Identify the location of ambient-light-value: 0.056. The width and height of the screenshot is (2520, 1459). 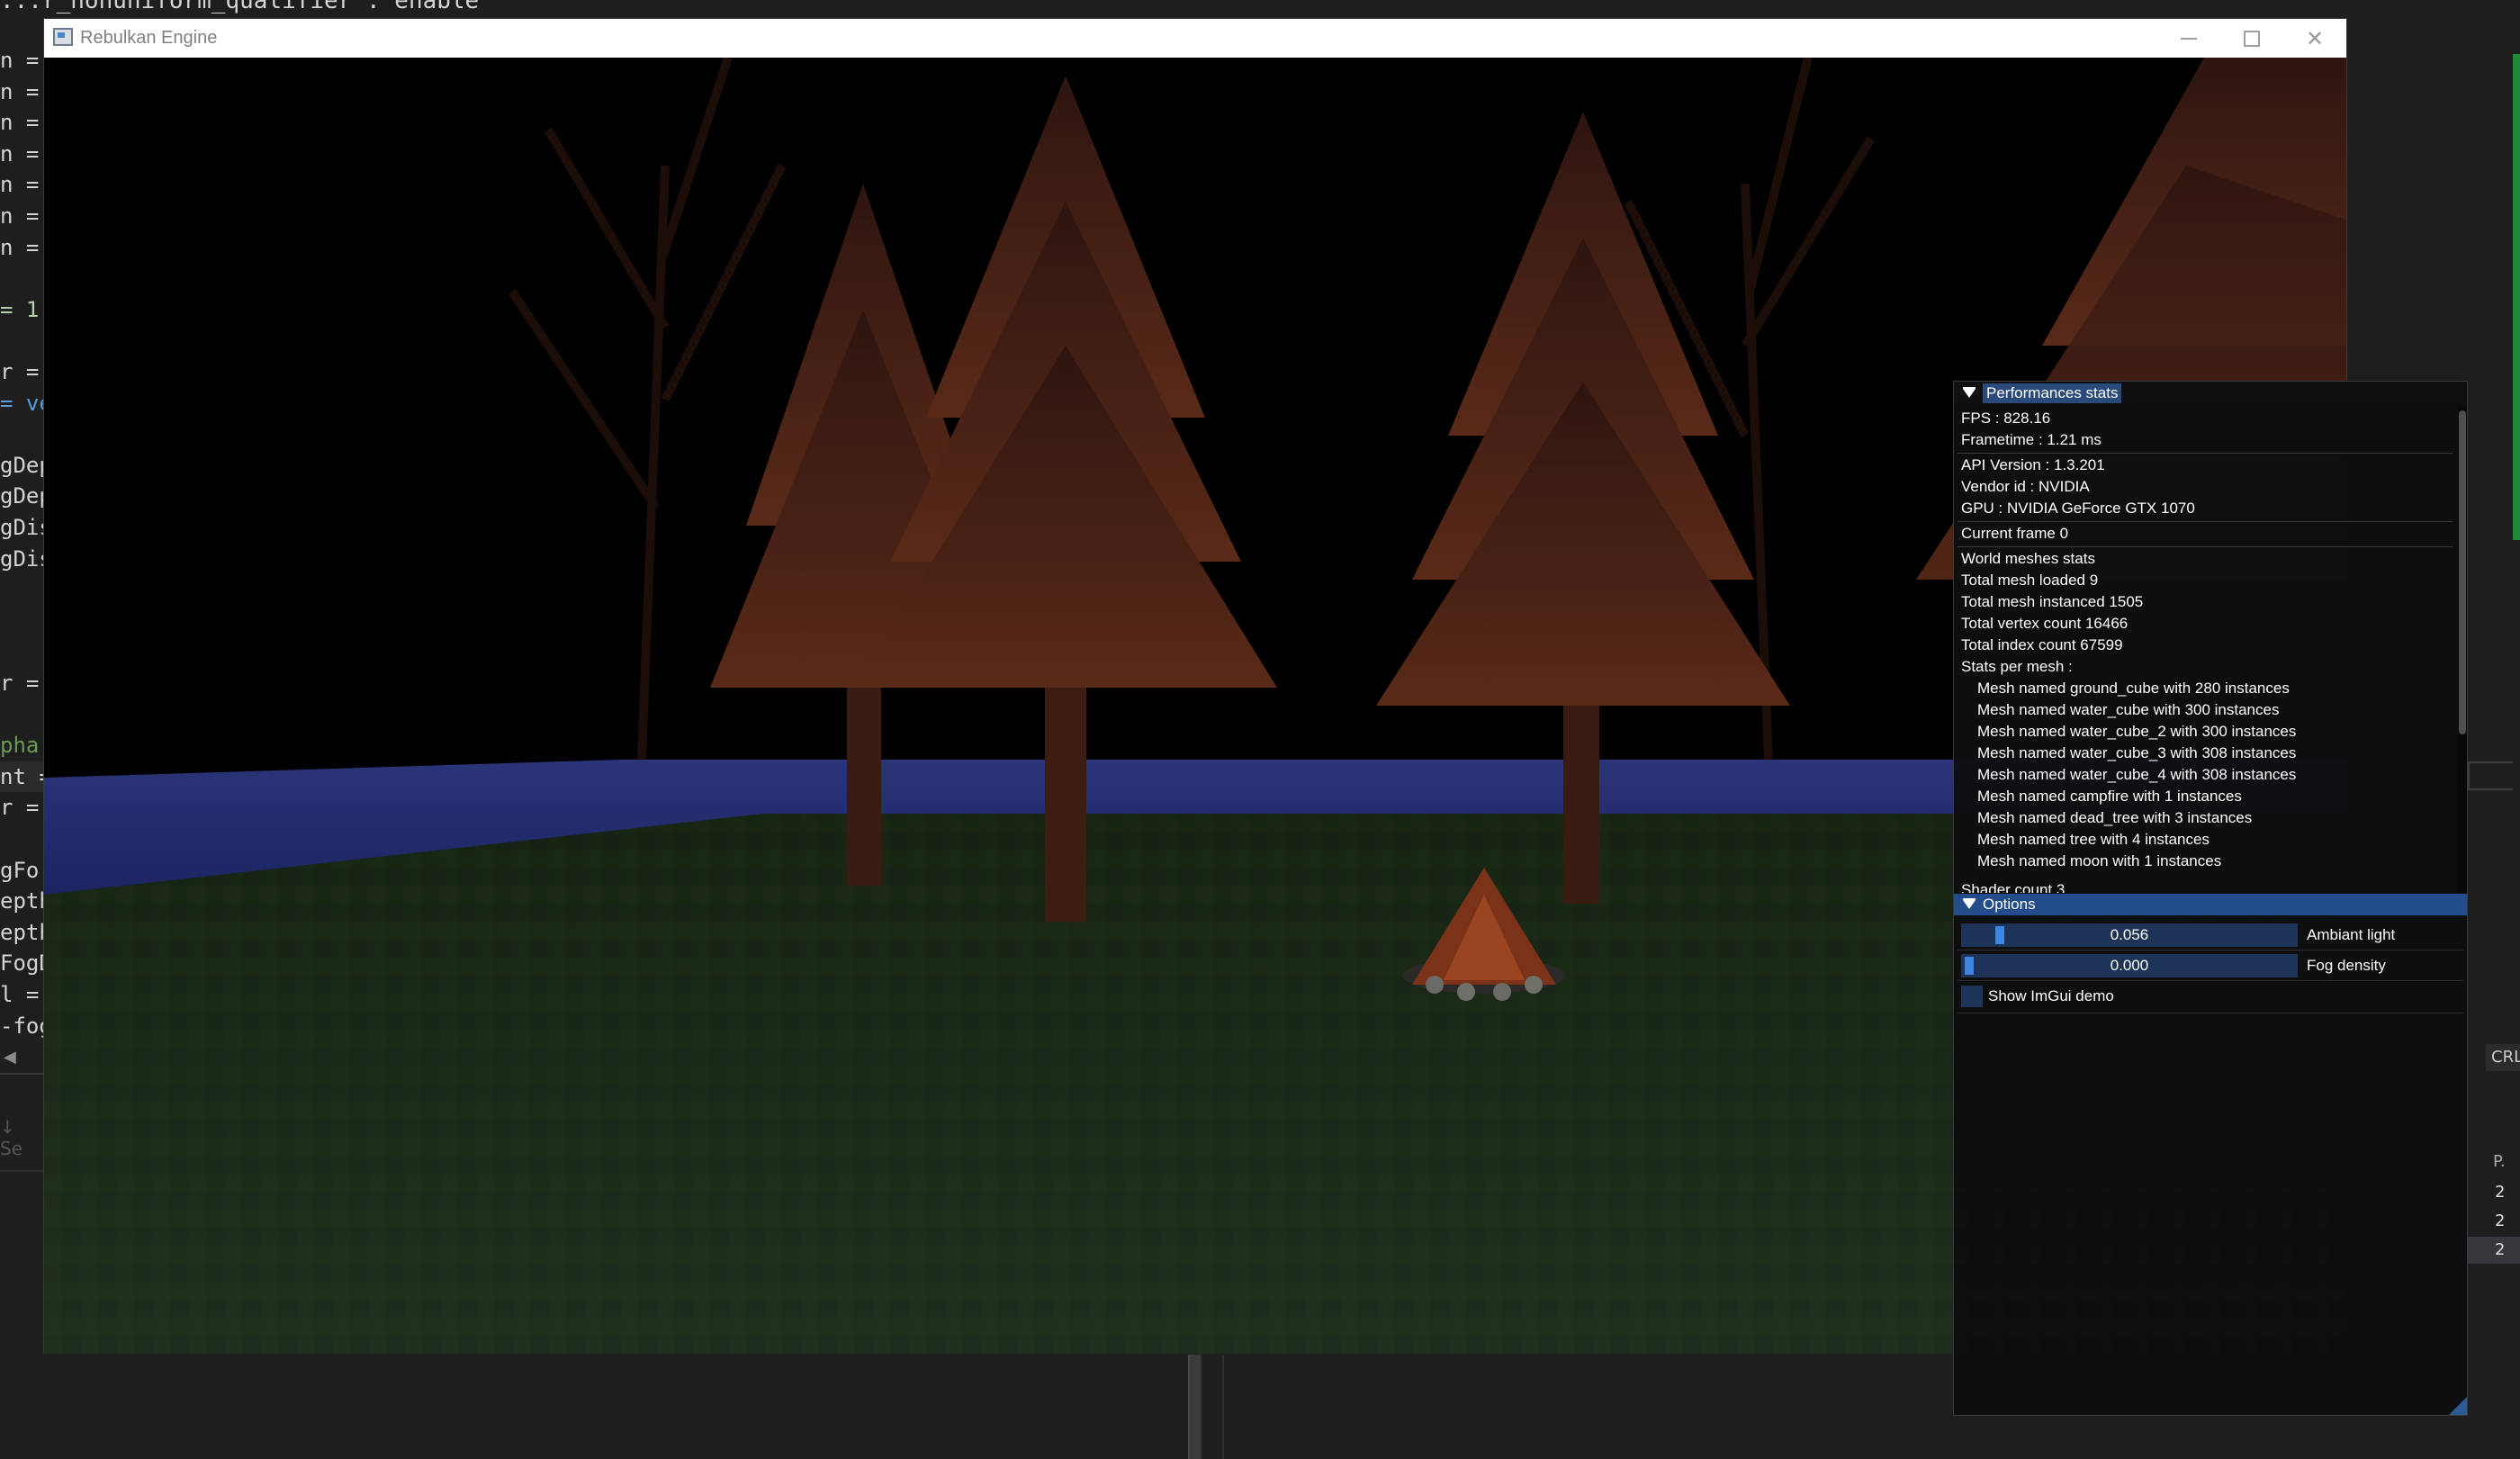
(2130, 934).